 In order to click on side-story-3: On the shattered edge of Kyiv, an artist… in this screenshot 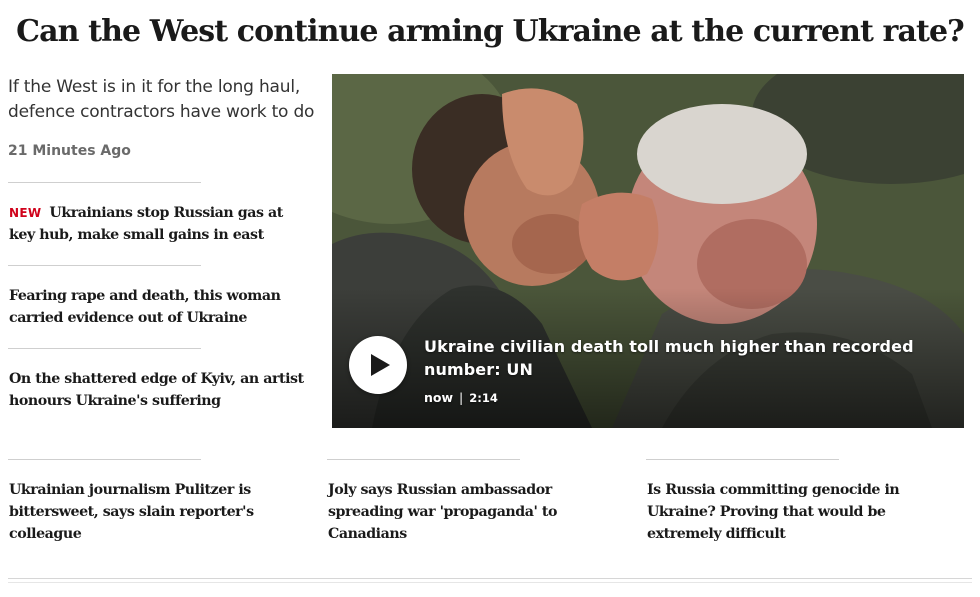, I will do `click(159, 390)`.